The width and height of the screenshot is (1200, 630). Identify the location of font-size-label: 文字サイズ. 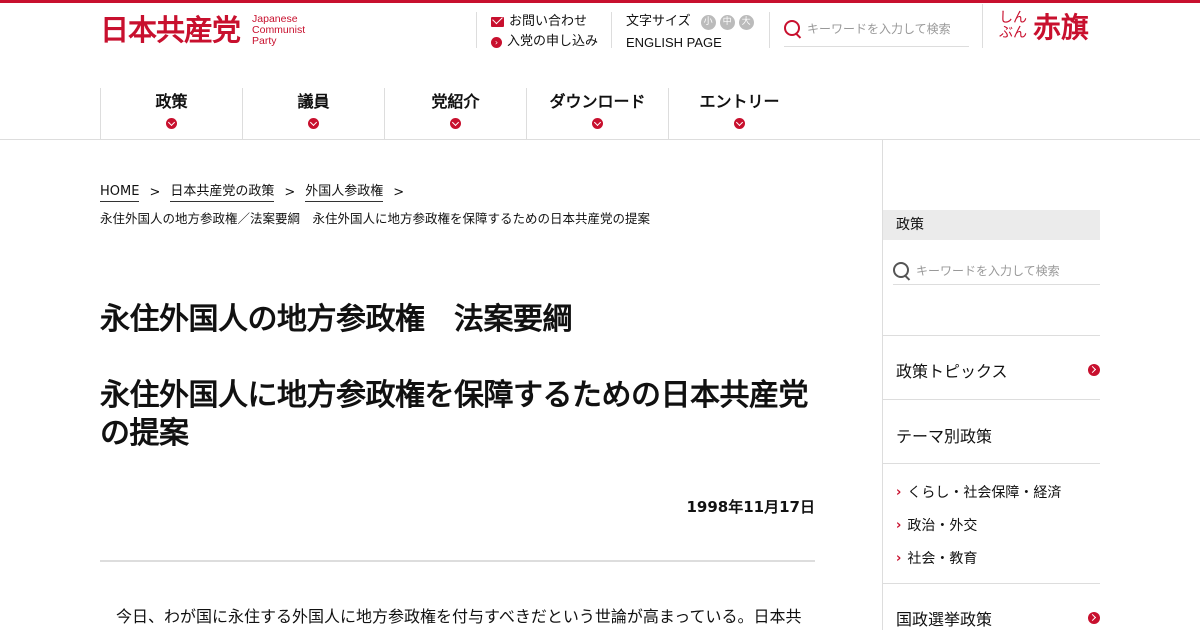
(658, 21).